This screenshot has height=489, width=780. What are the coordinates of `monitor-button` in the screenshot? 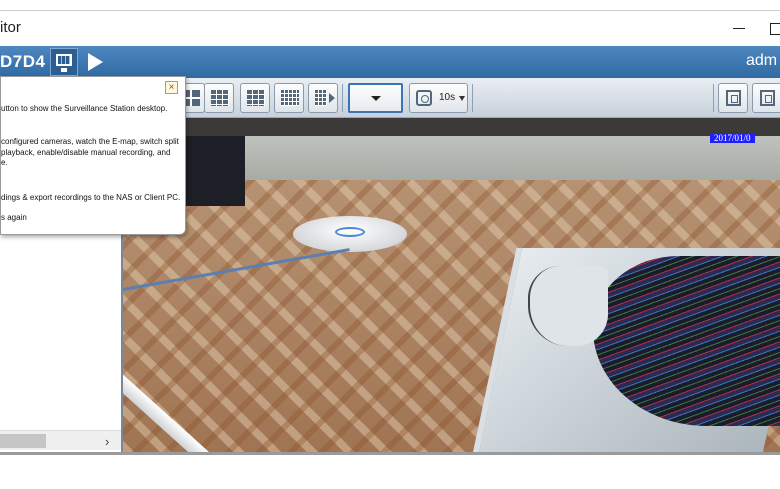 It's located at (64, 62).